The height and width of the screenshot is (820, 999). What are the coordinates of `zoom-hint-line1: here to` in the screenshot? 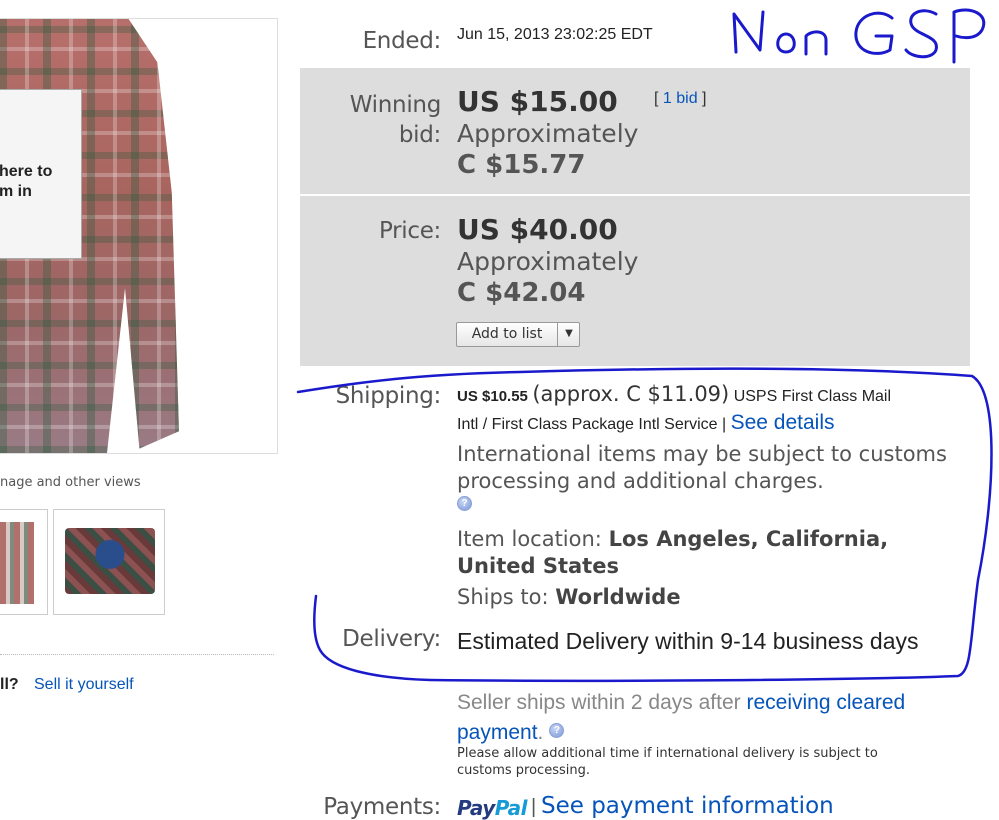 It's located at (26, 171).